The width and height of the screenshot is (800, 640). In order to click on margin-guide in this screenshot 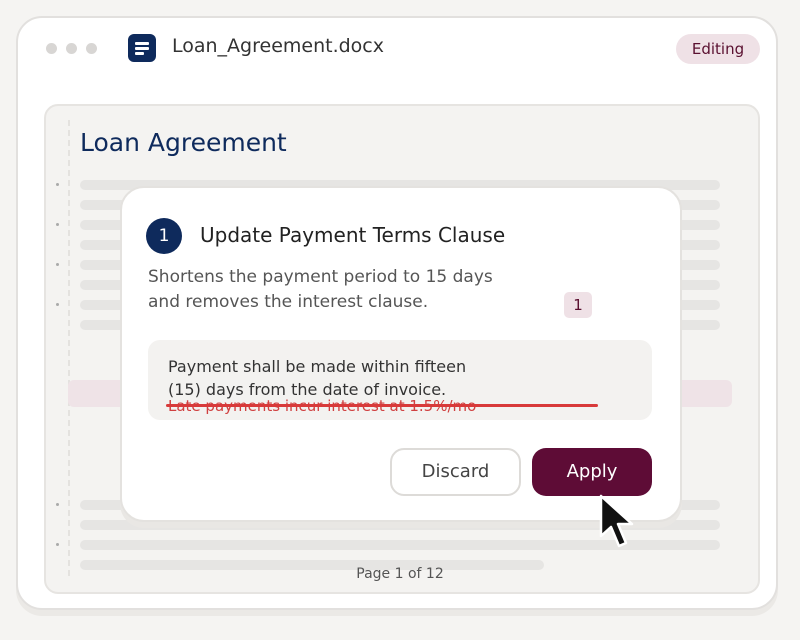, I will do `click(69, 348)`.